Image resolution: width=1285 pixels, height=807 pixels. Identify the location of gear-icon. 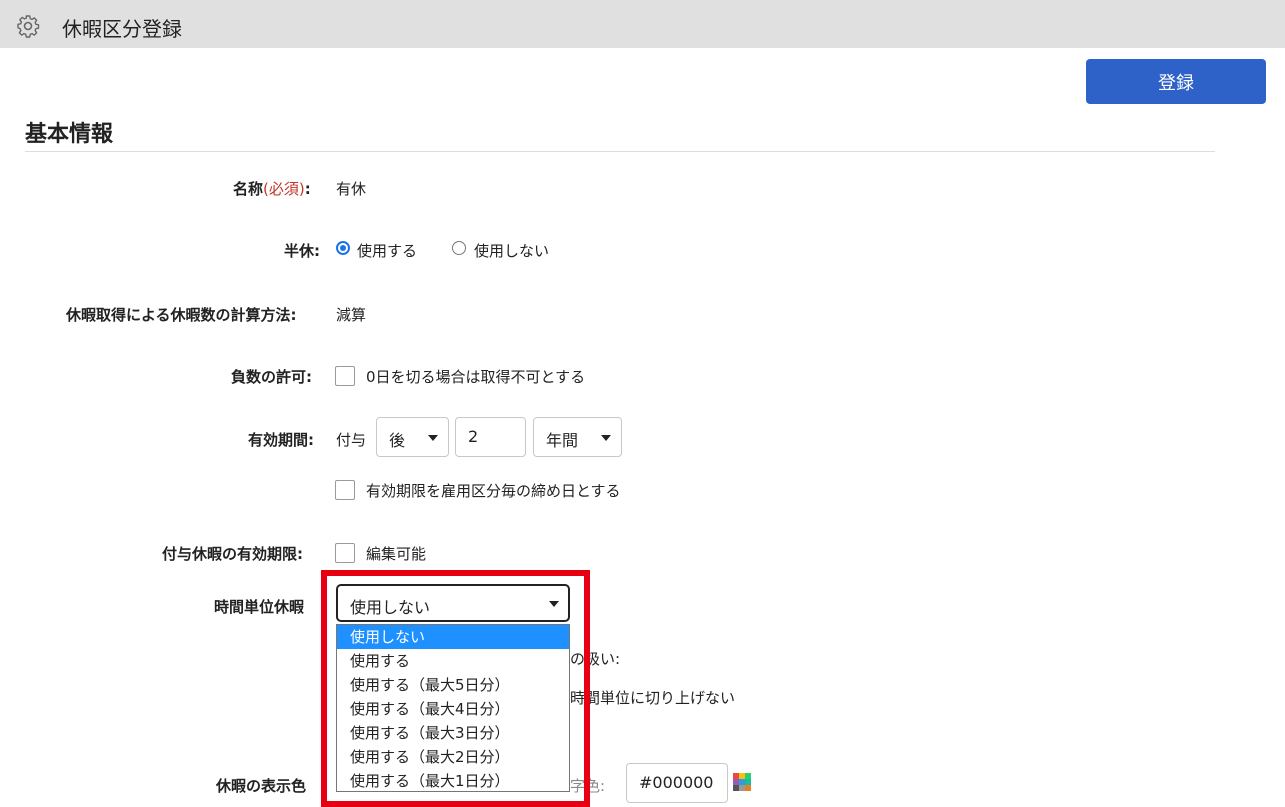
(28, 26).